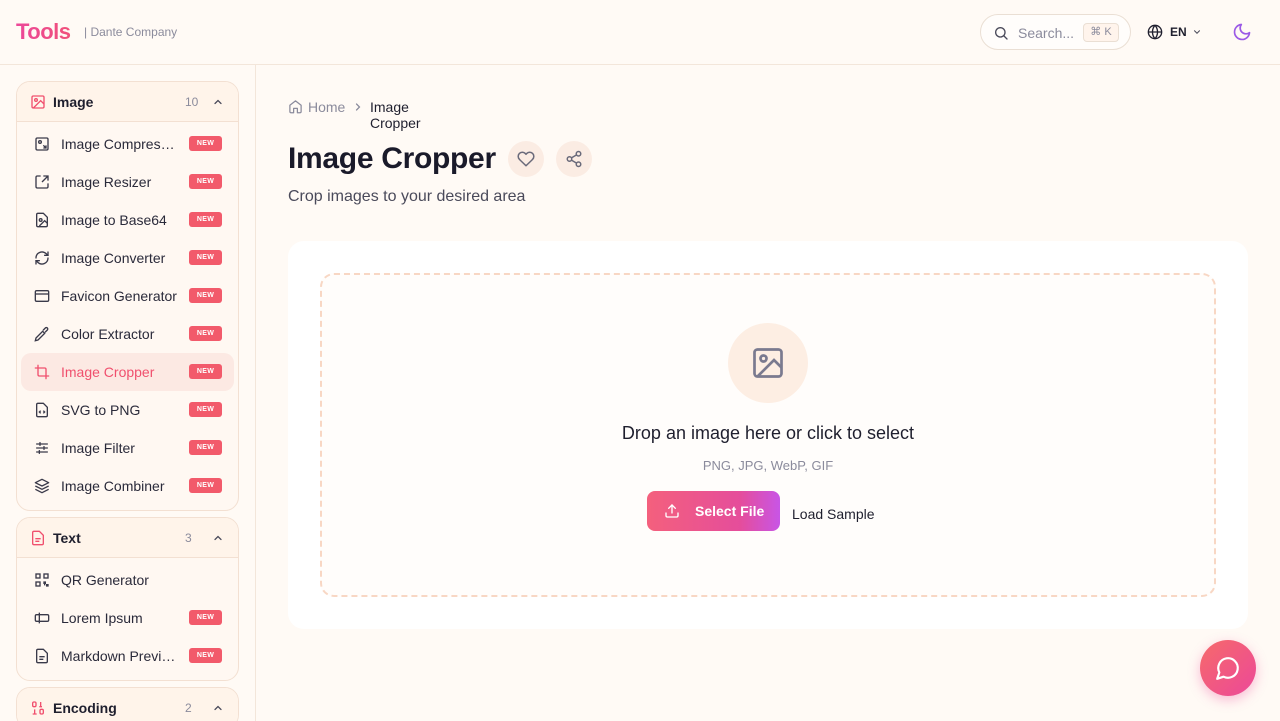 This screenshot has height=721, width=1280. I want to click on sidebar-item-label: Color Extractor, so click(108, 334).